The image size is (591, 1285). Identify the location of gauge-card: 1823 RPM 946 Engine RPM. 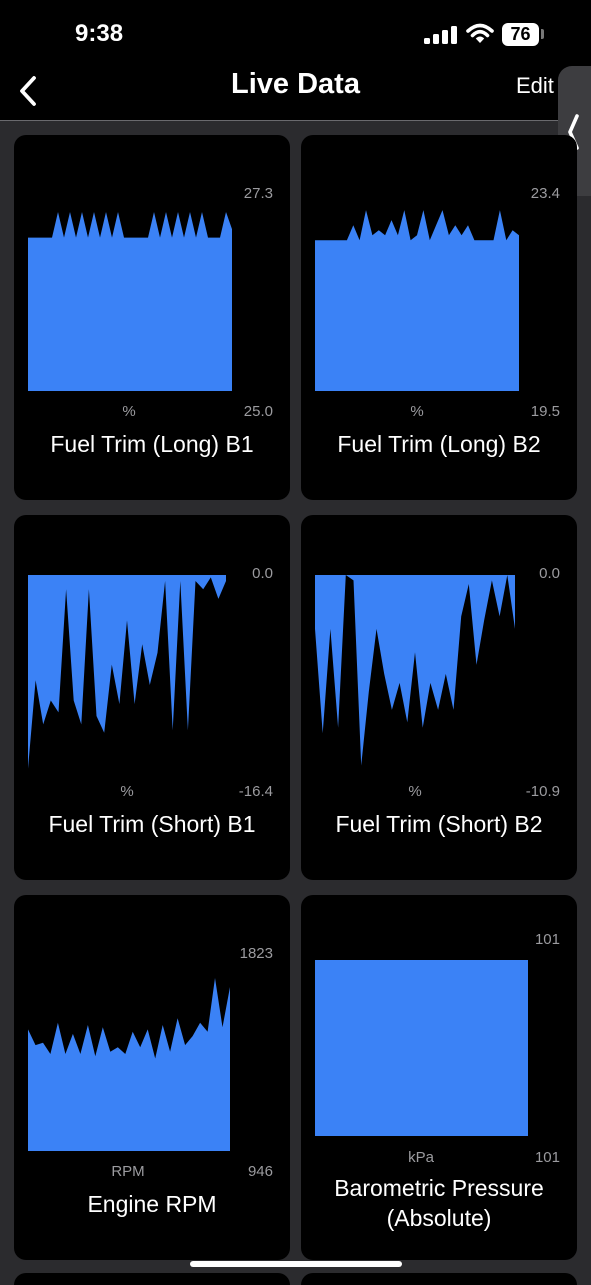
(152, 1077).